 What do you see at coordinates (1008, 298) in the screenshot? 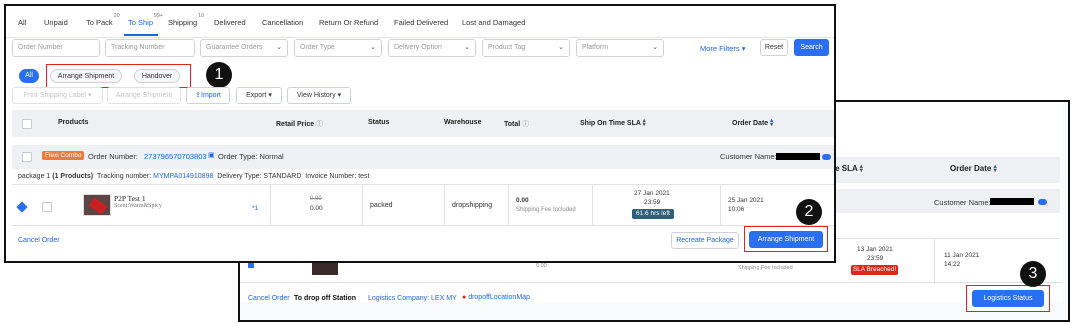
I see `logistics-status-button: Logistics Status` at bounding box center [1008, 298].